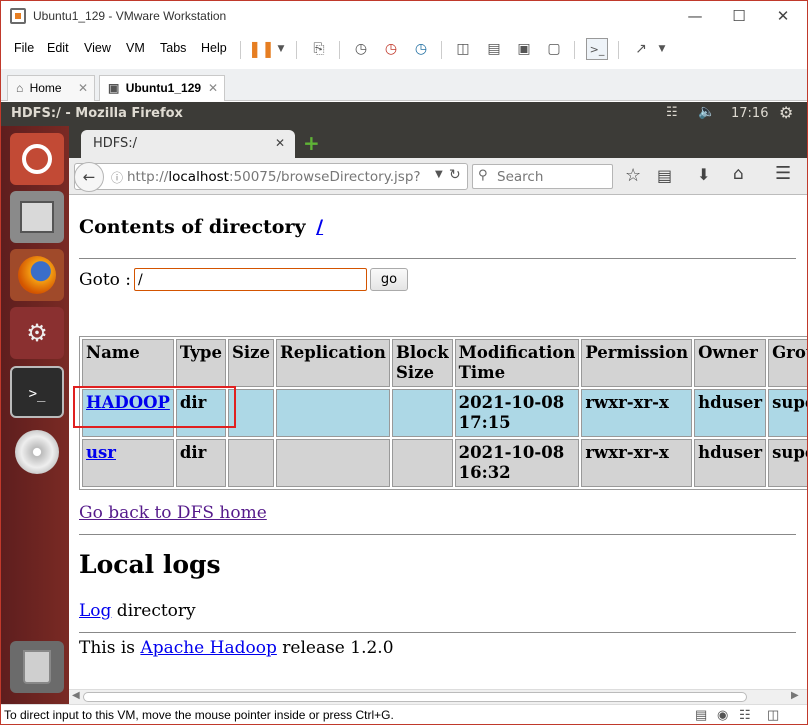 The width and height of the screenshot is (808, 725). What do you see at coordinates (192, 227) in the screenshot?
I see `page-heading-text: Contents of directory` at bounding box center [192, 227].